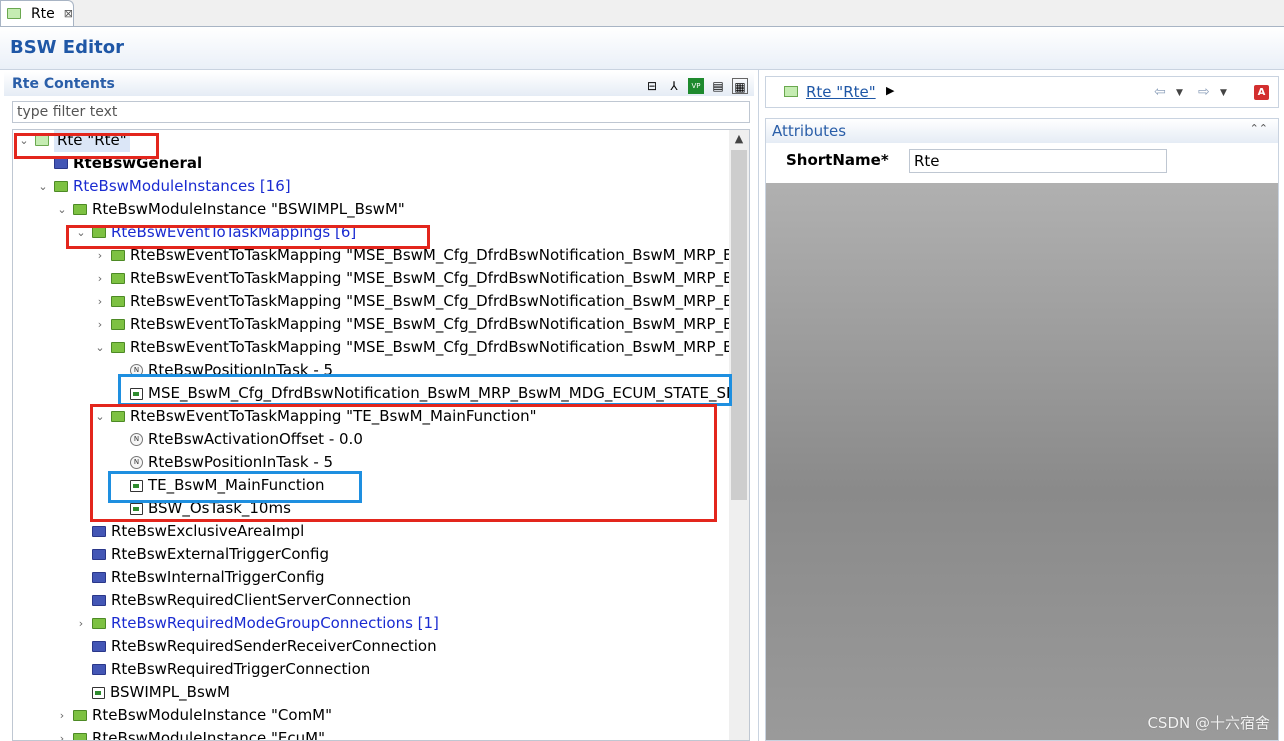  What do you see at coordinates (98, 692) in the screenshot?
I see `reference-icon` at bounding box center [98, 692].